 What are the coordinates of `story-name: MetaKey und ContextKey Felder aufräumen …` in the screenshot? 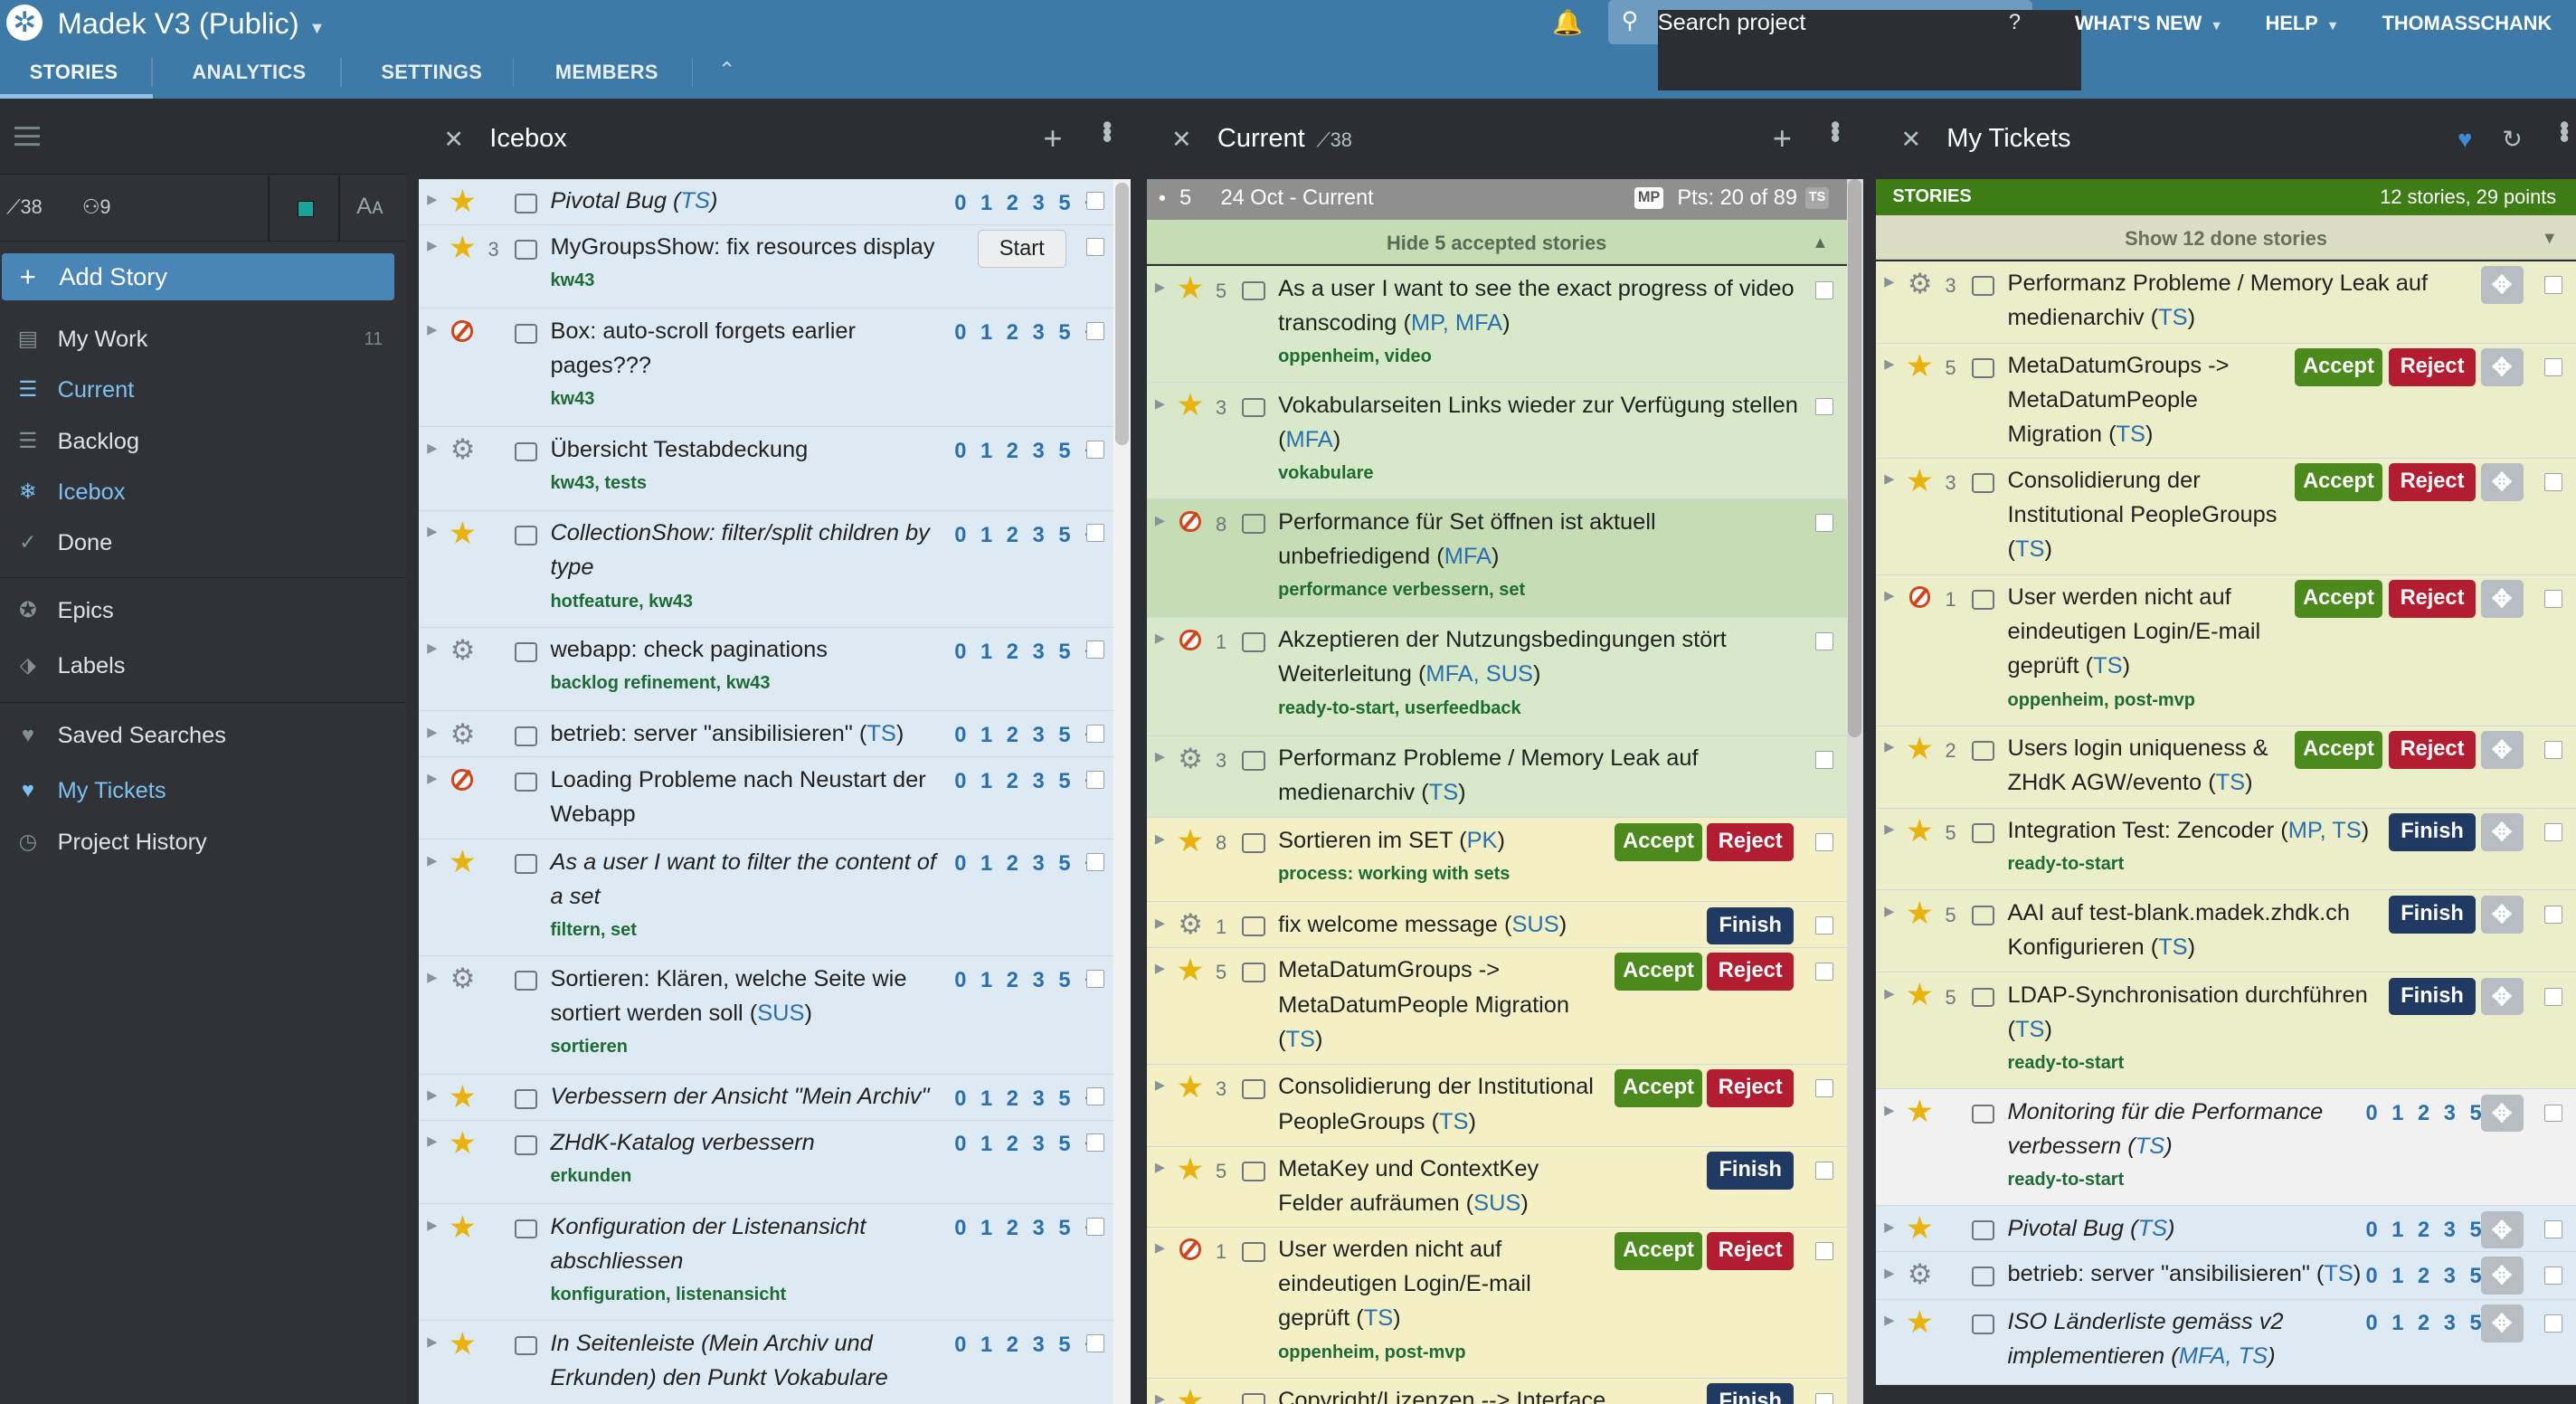 It's located at (1442, 1186).